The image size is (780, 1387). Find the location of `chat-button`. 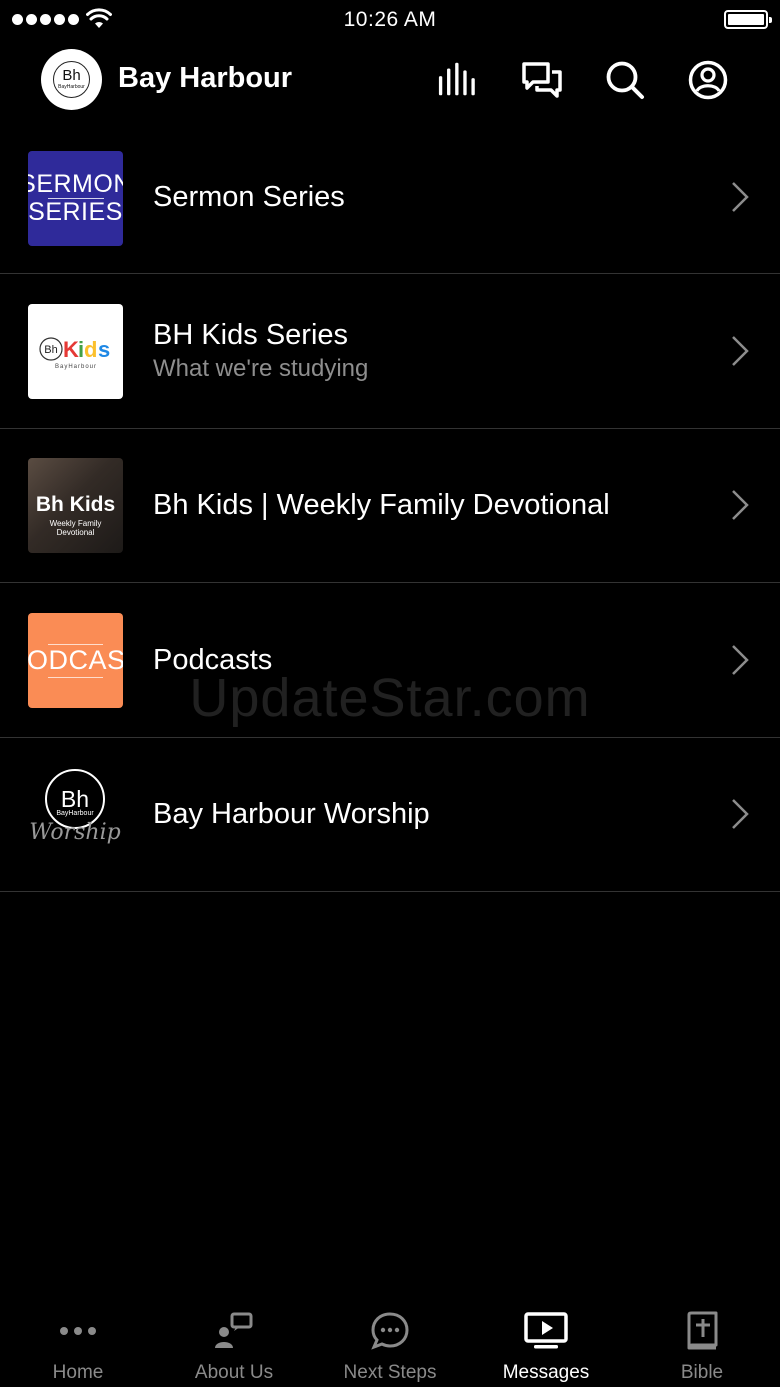

chat-button is located at coordinates (542, 80).